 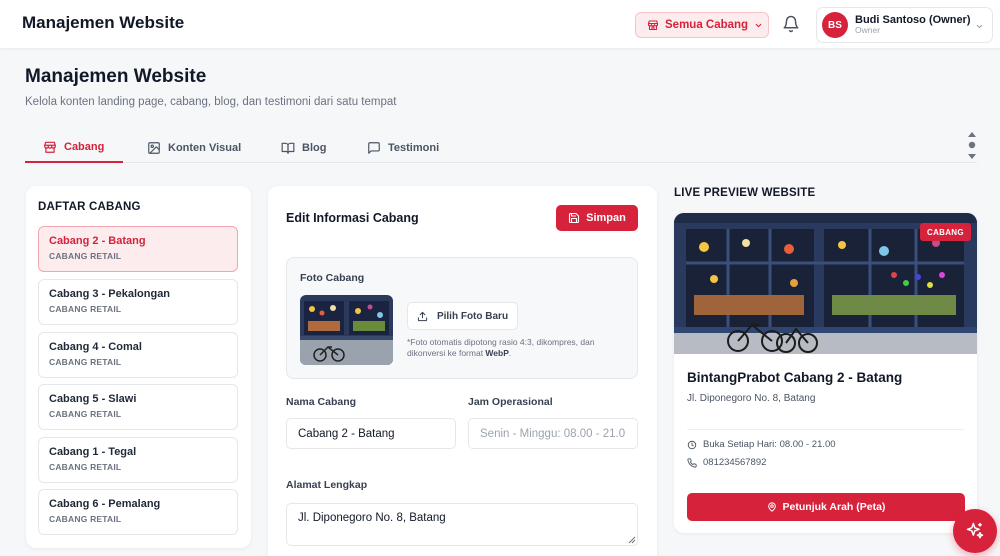 What do you see at coordinates (332, 278) in the screenshot?
I see `photo-label: Foto Cabang` at bounding box center [332, 278].